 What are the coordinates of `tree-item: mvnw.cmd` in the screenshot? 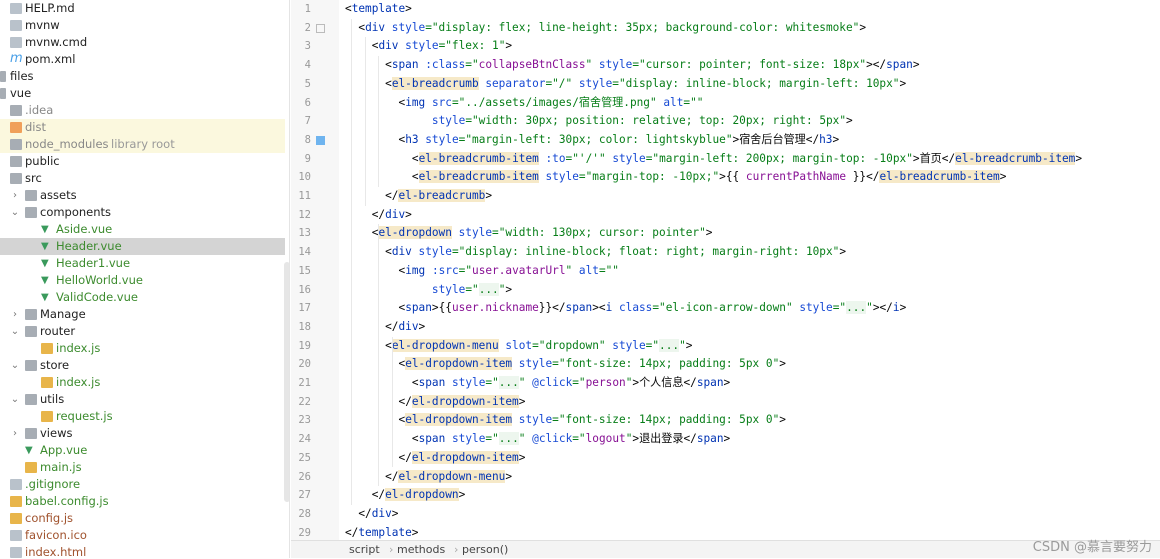 It's located at (142, 42).